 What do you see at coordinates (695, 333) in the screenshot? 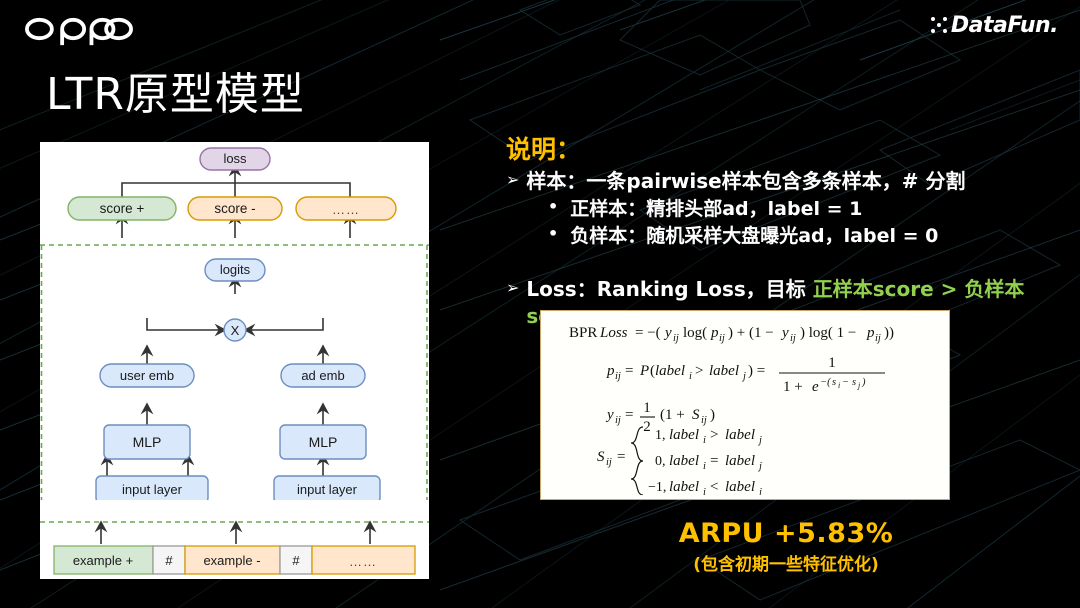
I see `svg-text: log(` at bounding box center [695, 333].